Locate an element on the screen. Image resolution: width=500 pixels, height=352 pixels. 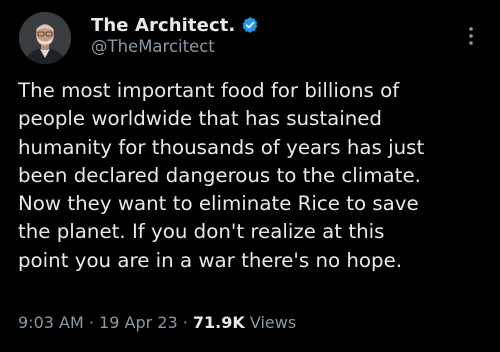
tweet-line: been declared dangerous to the climate. is located at coordinates (219, 175).